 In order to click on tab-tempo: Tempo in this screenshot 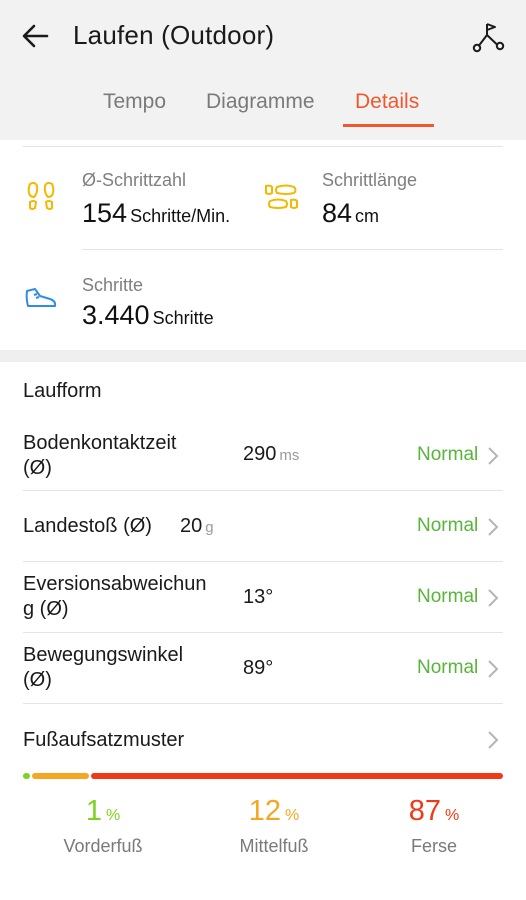, I will do `click(134, 102)`.